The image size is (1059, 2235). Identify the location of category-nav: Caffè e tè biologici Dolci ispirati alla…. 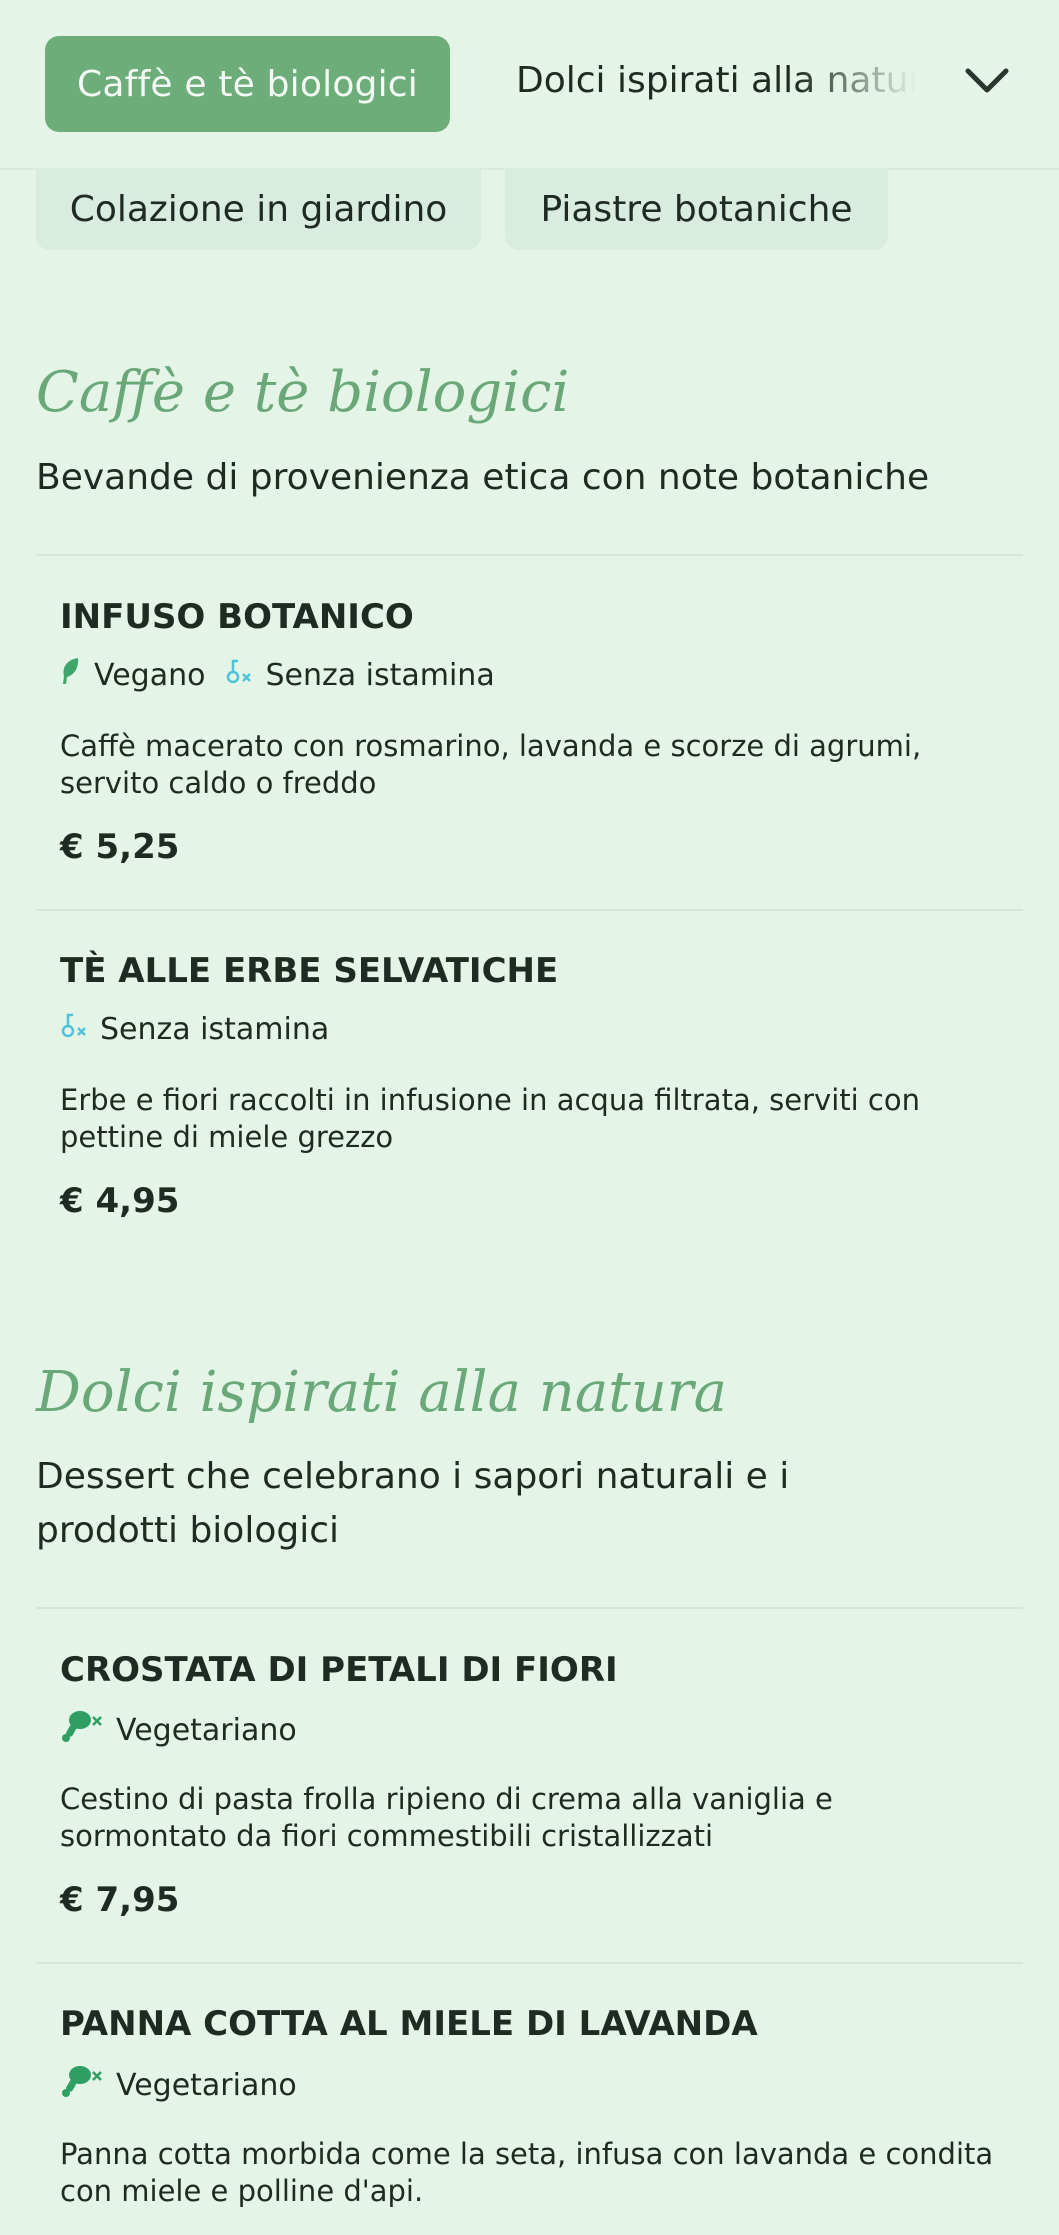
(529, 85).